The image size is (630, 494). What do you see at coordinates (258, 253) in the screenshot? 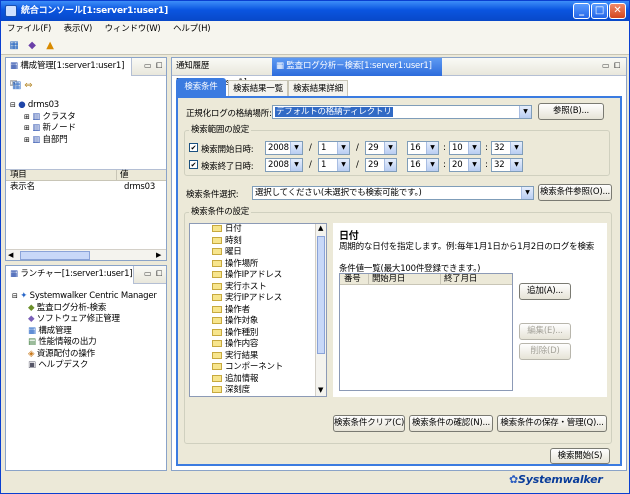
I see `condition-item: 曜日` at bounding box center [258, 253].